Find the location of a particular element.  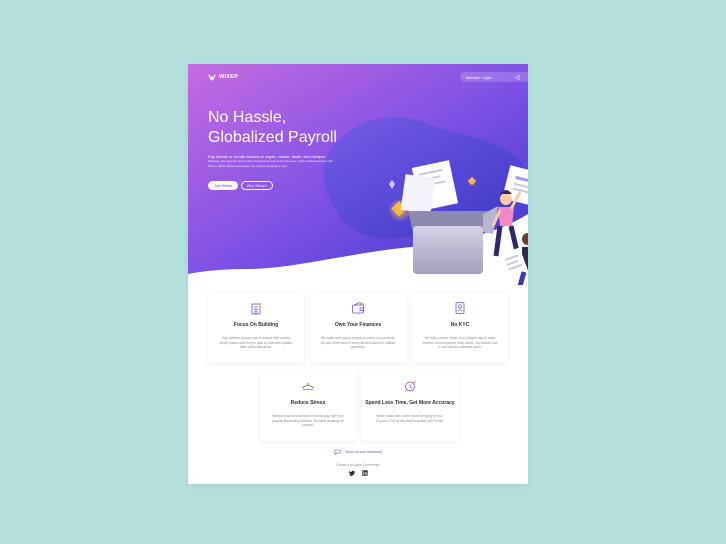

relax-icon is located at coordinates (308, 386).